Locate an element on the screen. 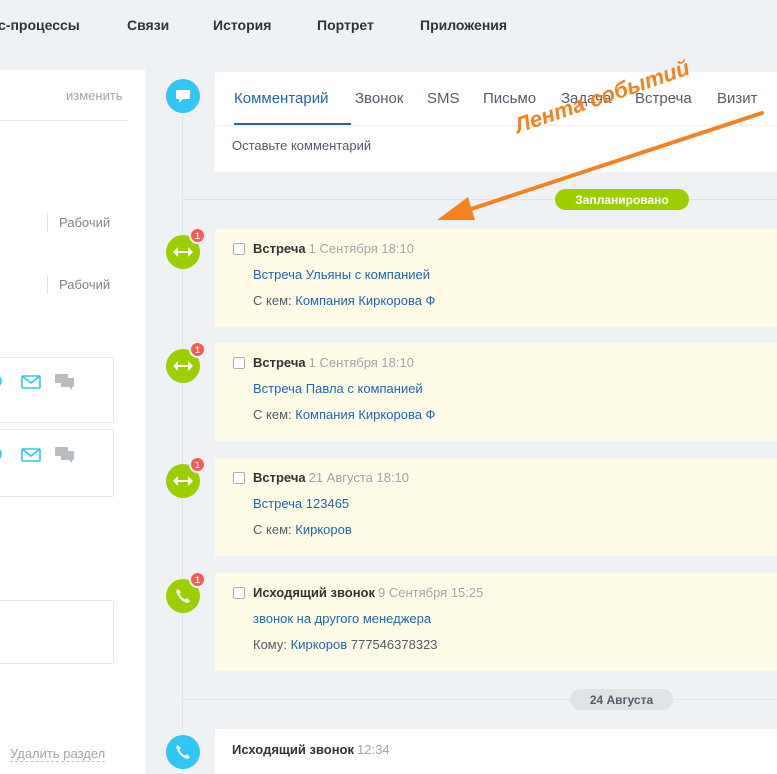 Image resolution: width=777 pixels, height=774 pixels. activity-participant: С кем: Киркоров is located at coordinates (302, 529).